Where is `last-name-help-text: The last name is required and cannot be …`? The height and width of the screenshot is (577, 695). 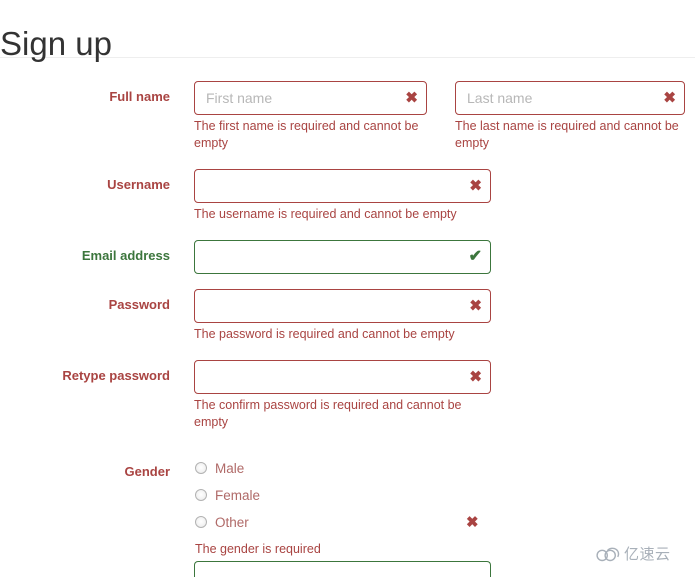 last-name-help-text: The last name is required and cannot be … is located at coordinates (567, 134).